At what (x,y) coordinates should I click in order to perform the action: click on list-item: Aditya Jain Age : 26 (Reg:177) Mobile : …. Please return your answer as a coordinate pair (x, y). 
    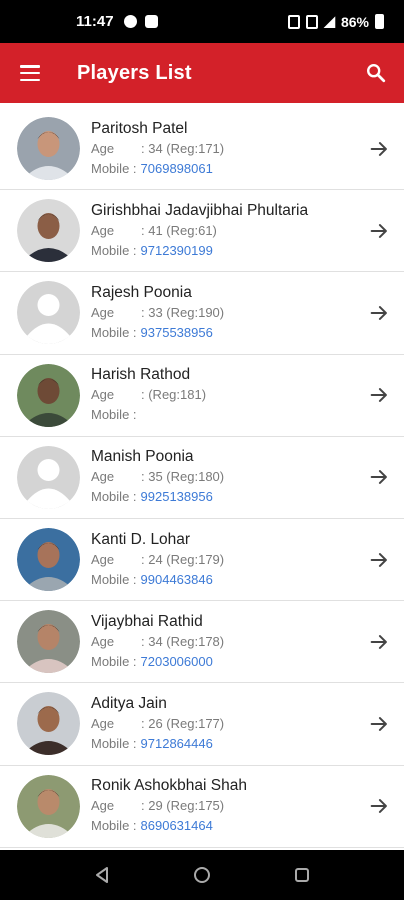
    Looking at the image, I should click on (202, 724).